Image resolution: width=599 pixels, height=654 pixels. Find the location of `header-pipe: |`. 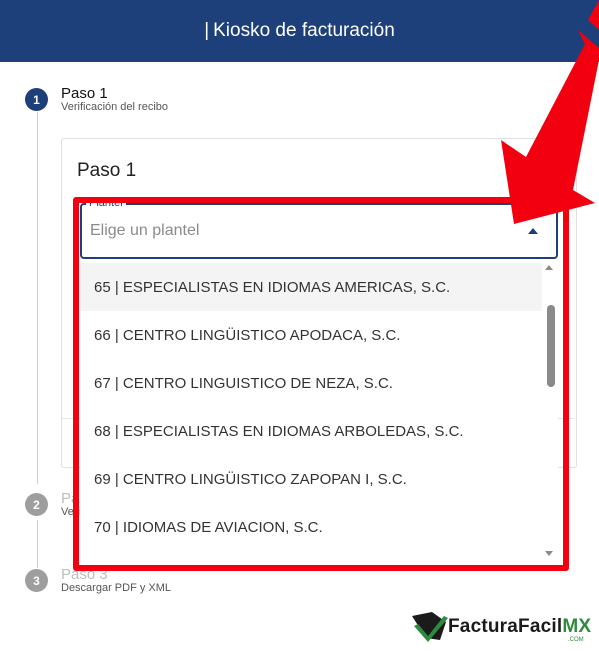

header-pipe: | is located at coordinates (207, 30).